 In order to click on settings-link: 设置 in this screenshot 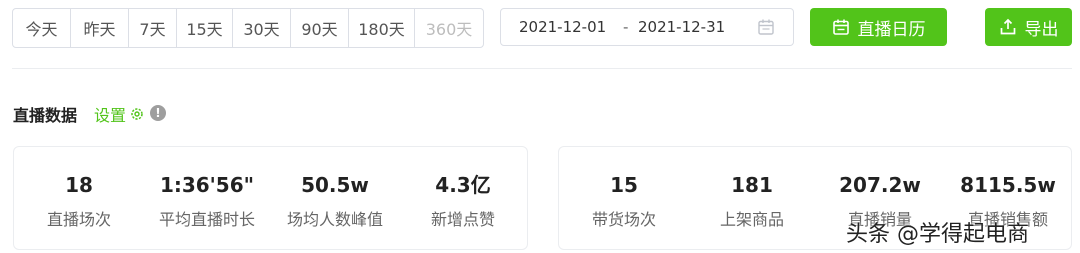, I will do `click(119, 114)`.